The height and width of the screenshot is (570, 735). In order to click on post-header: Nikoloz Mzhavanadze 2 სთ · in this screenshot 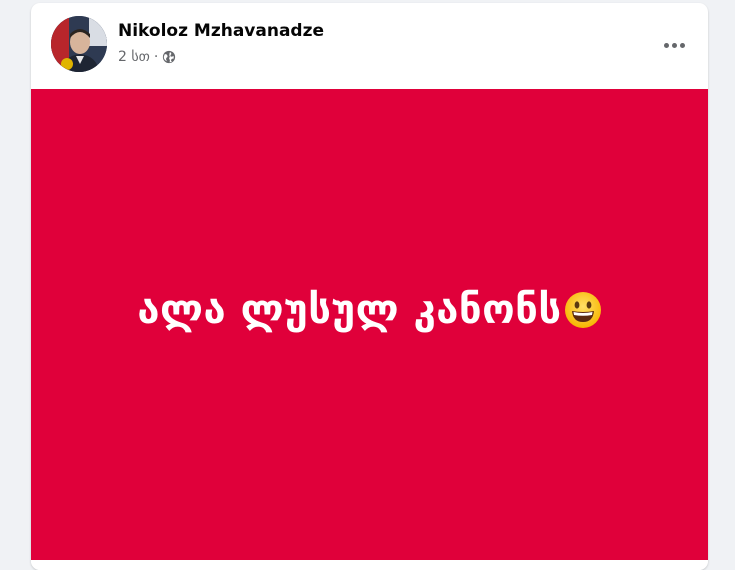, I will do `click(369, 46)`.